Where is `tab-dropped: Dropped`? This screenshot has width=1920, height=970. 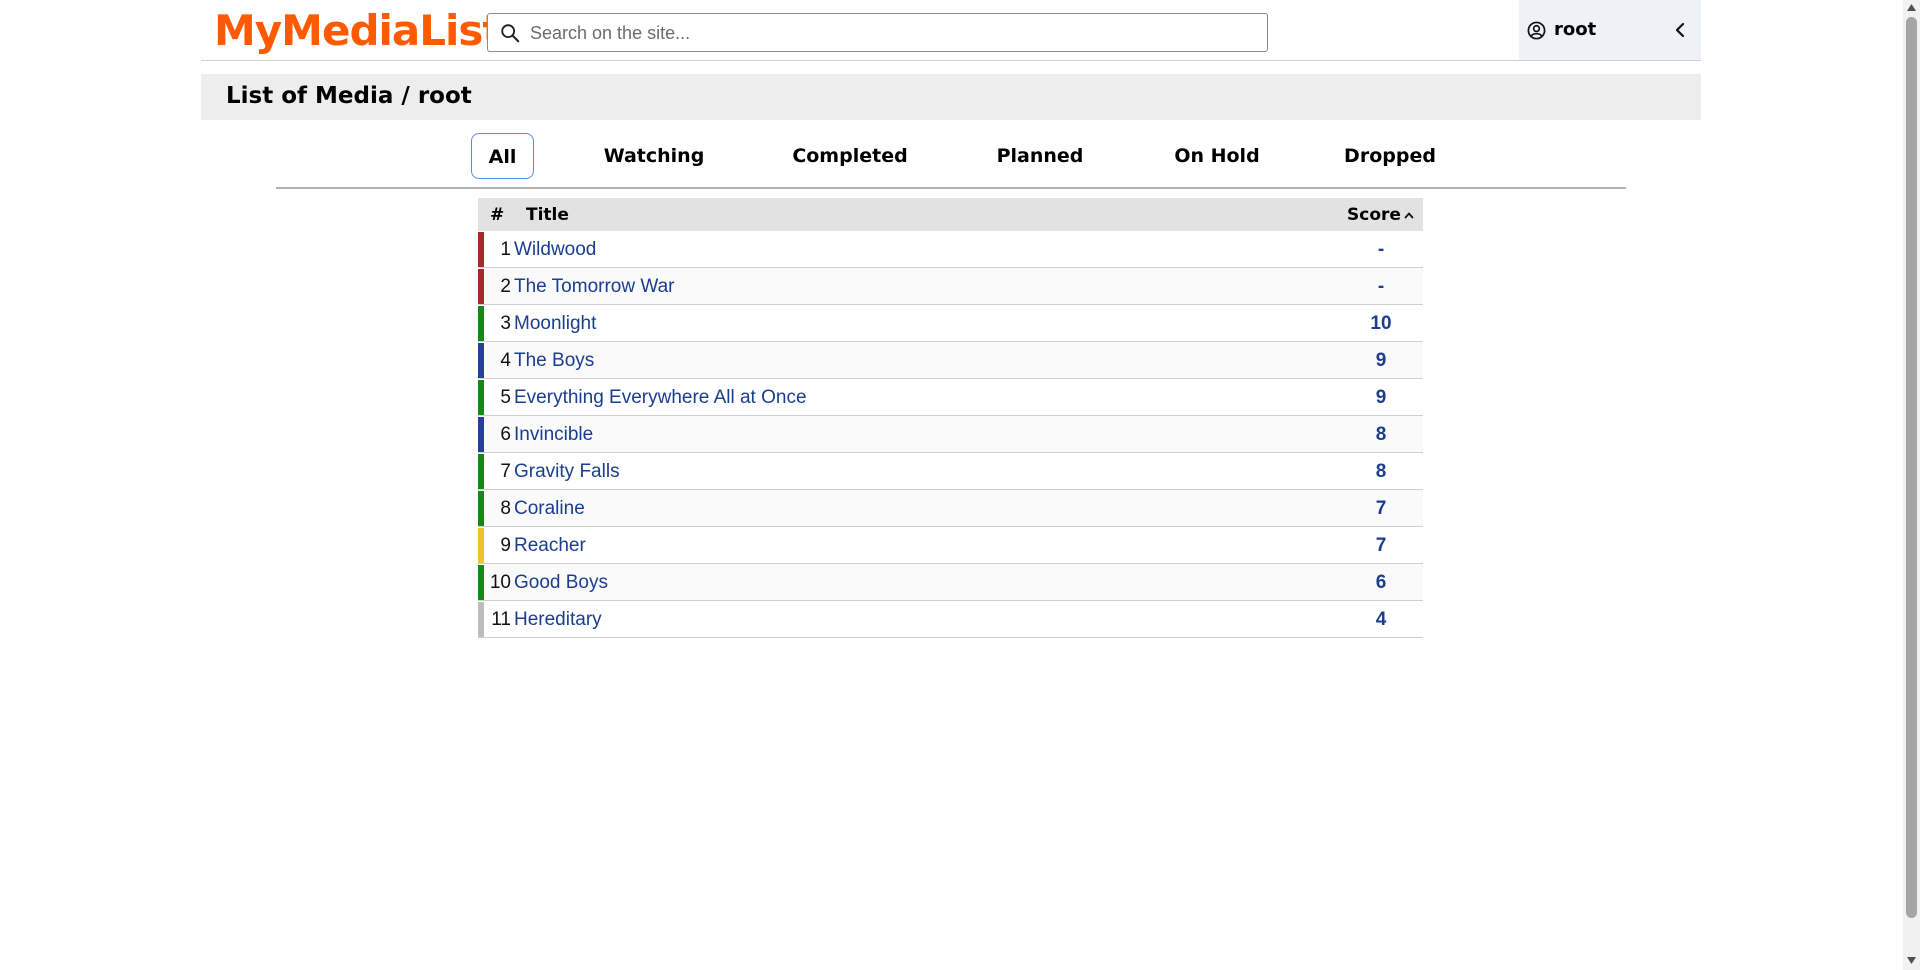
tab-dropped: Dropped is located at coordinates (1390, 156).